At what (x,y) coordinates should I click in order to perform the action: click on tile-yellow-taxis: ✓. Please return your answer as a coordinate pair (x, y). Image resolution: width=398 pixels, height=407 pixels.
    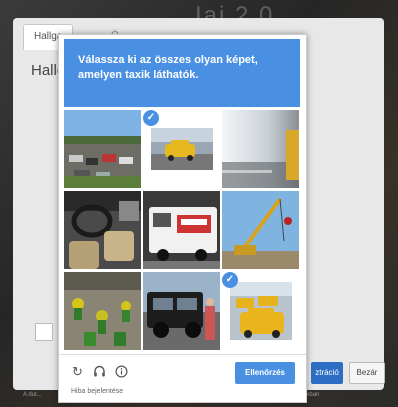
    Looking at the image, I should click on (260, 311).